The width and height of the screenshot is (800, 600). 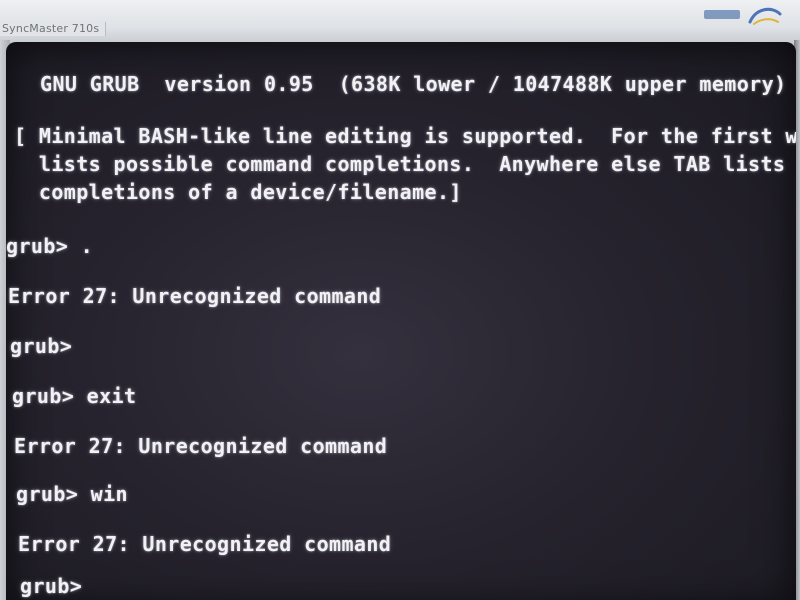 I want to click on help-text-line-3: completions of a device/filename.], so click(x=238, y=192).